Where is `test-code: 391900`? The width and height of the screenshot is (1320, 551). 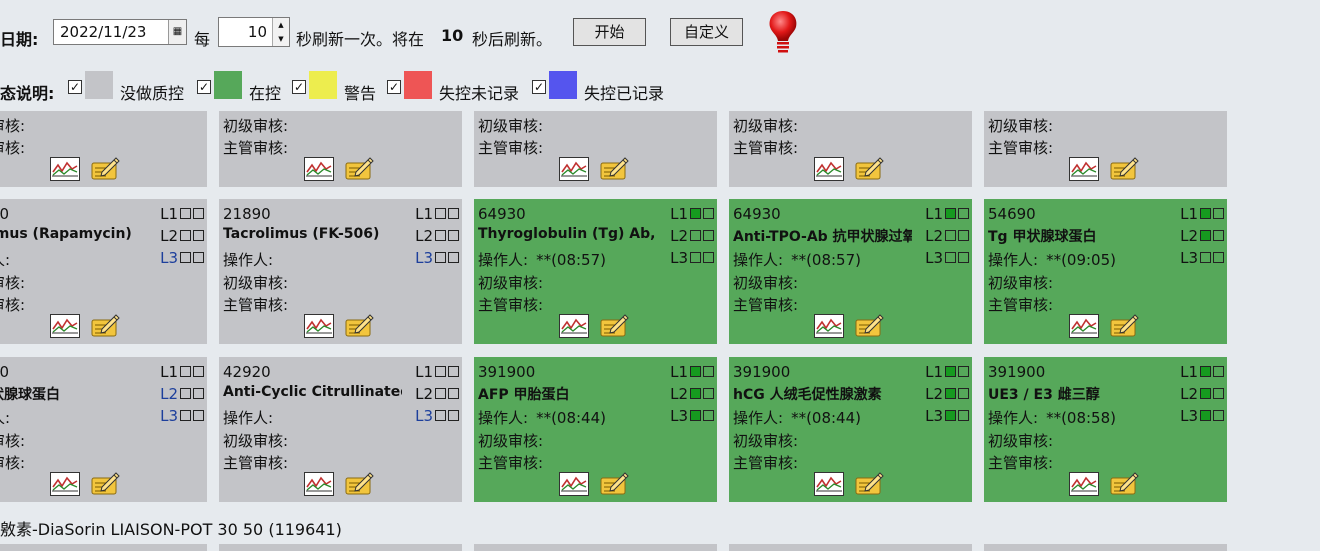 test-code: 391900 is located at coordinates (762, 372).